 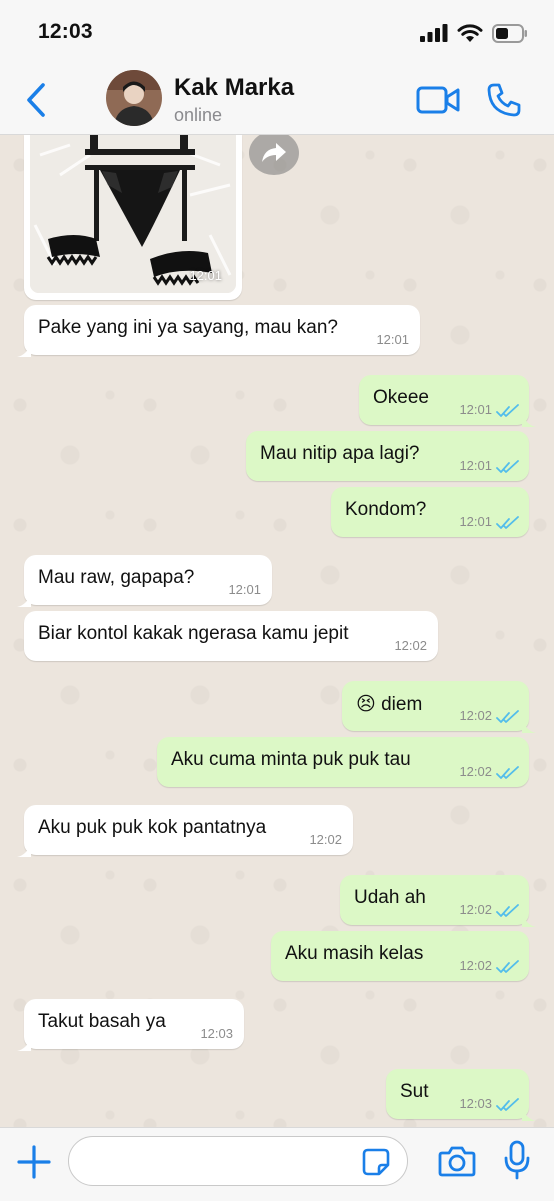 I want to click on status-bar: 12:03, so click(x=277, y=33).